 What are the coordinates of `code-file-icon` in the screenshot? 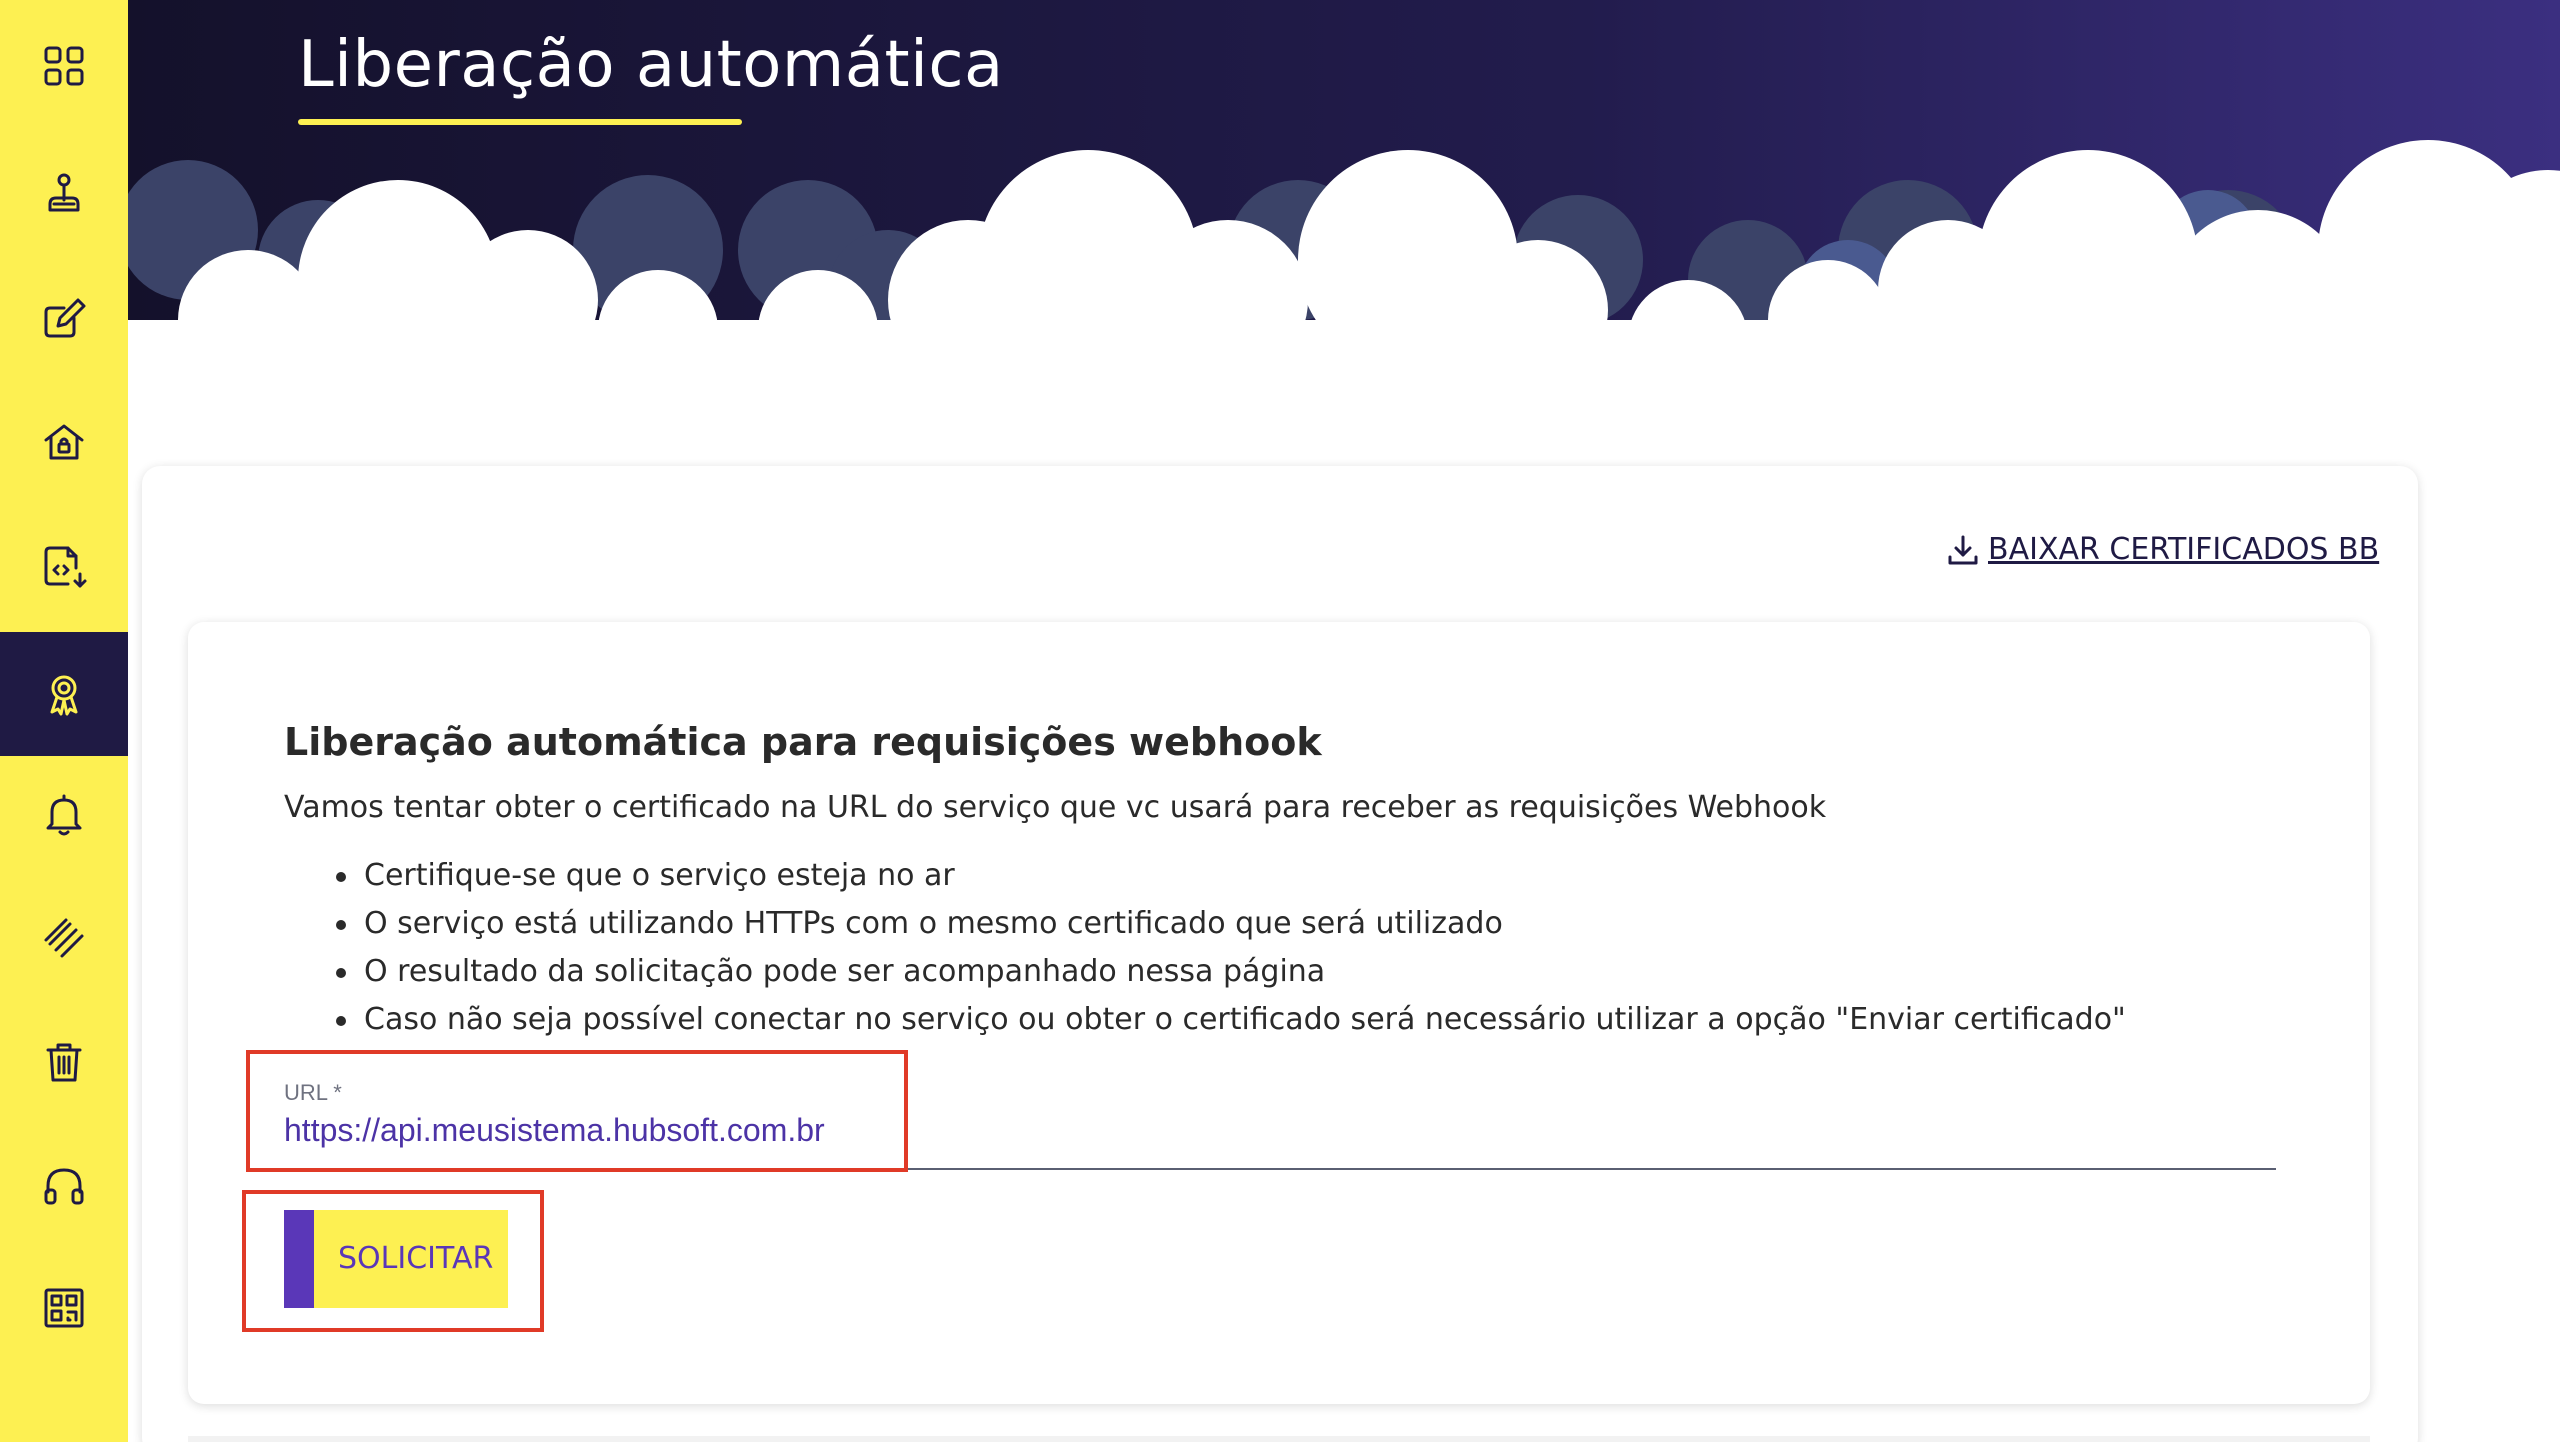 It's located at (65, 567).